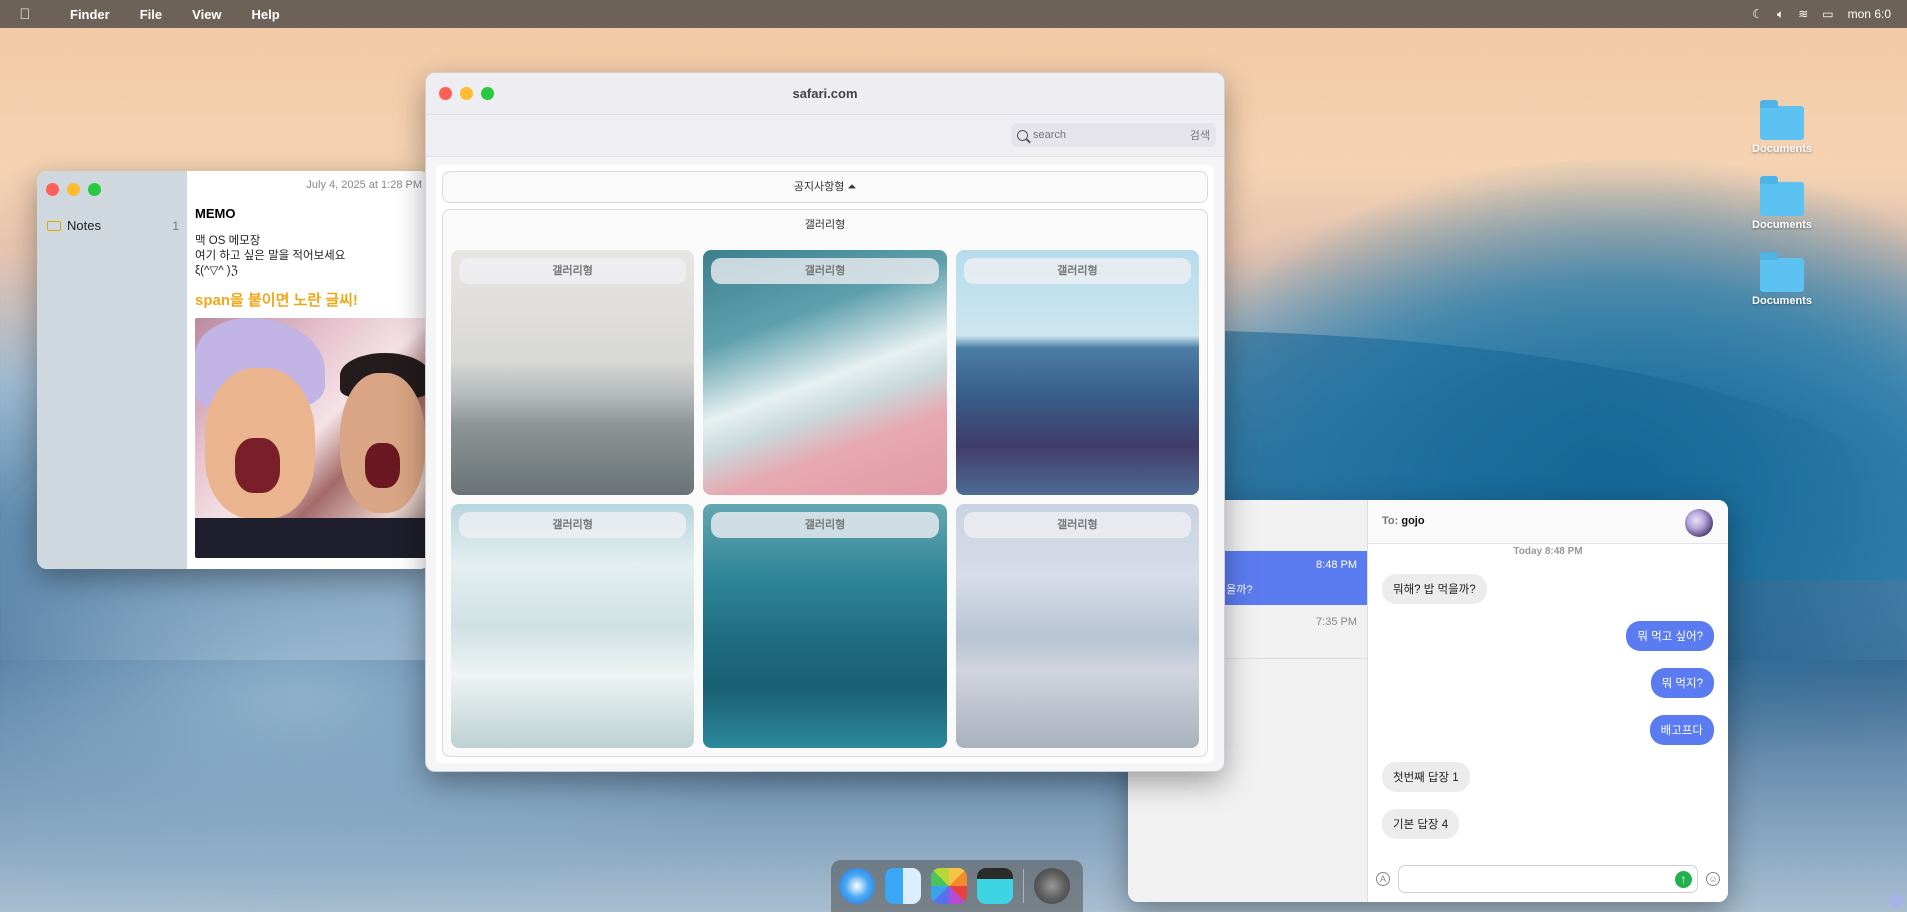 The image size is (1907, 912). I want to click on message-bubble-incoming: 뭐해? 밥 먹을까?, so click(1434, 589).